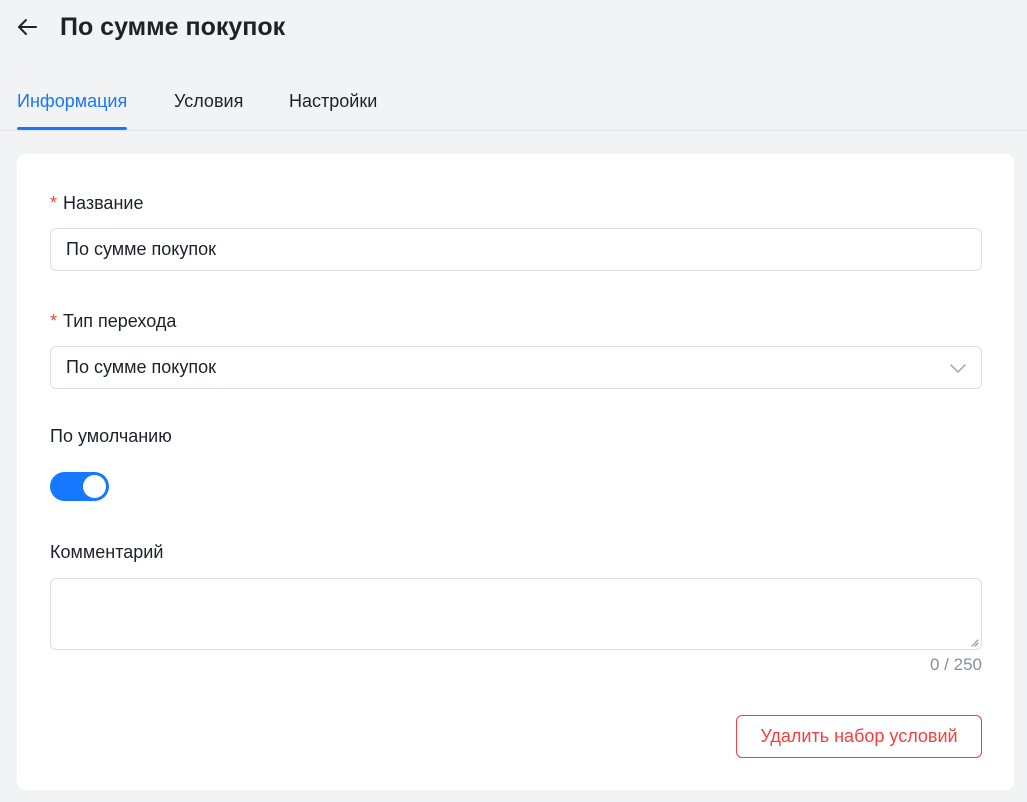  Describe the element at coordinates (173, 27) in the screenshot. I see `page-title: По сумме покупок` at that location.